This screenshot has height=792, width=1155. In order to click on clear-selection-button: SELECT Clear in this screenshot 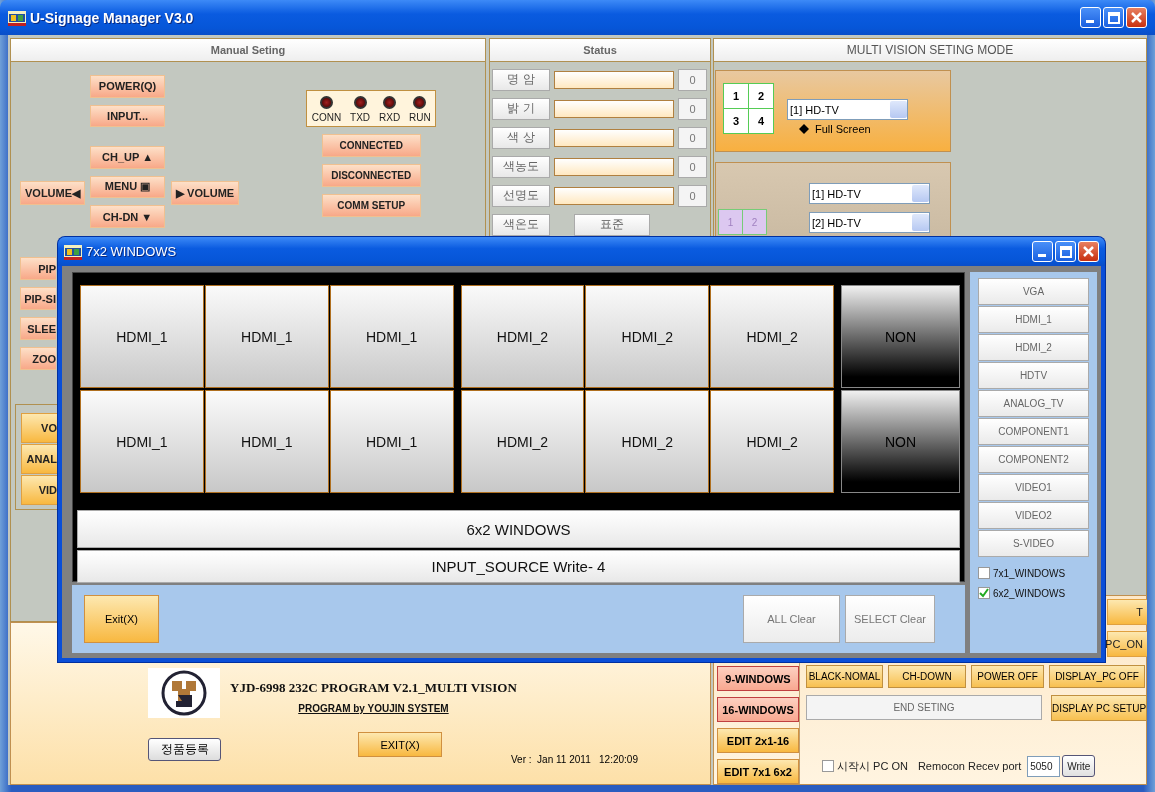, I will do `click(890, 619)`.